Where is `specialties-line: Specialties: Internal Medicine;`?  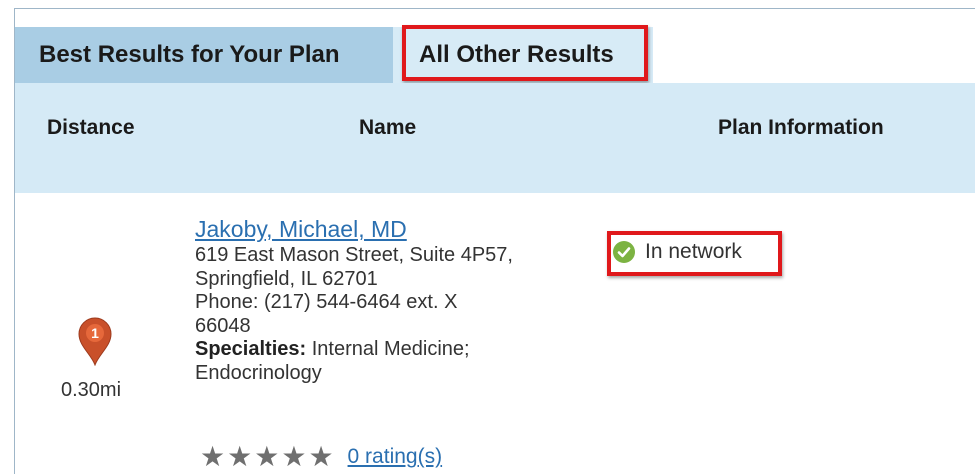
specialties-line: Specialties: Internal Medicine; is located at coordinates (395, 350).